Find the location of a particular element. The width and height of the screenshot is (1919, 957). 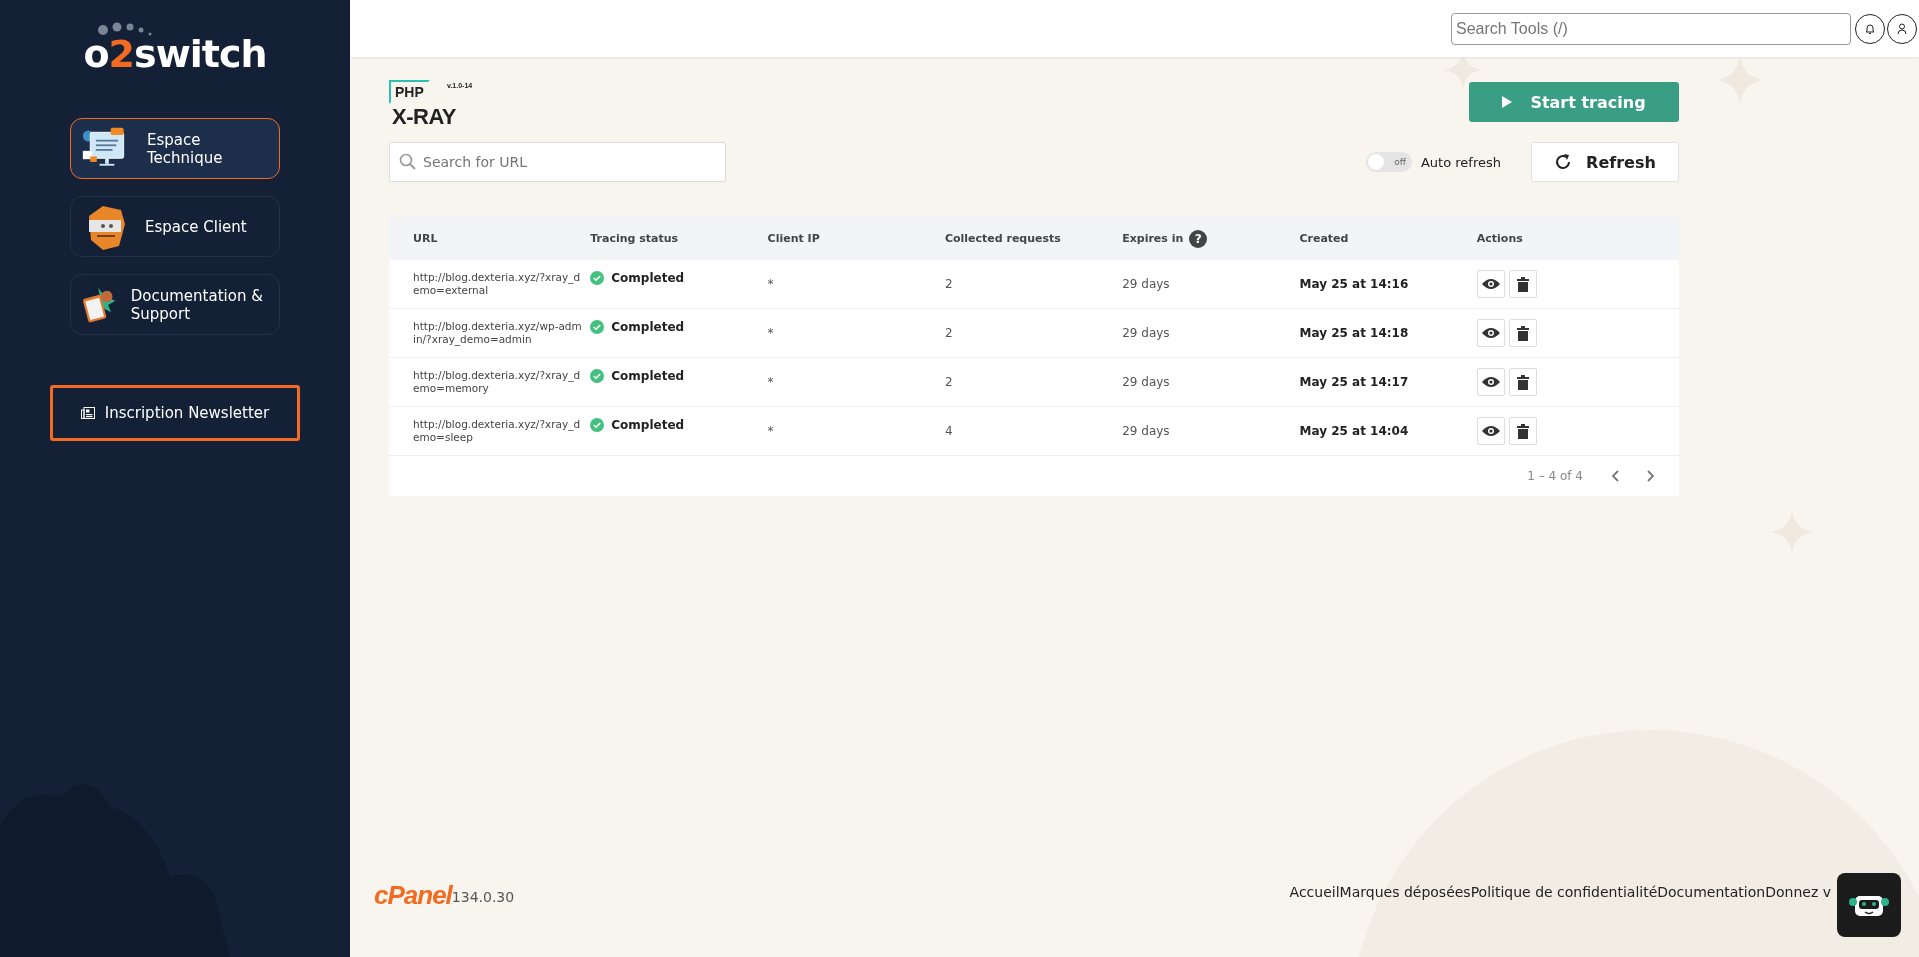

footer-link: Donnez v is located at coordinates (1798, 892).